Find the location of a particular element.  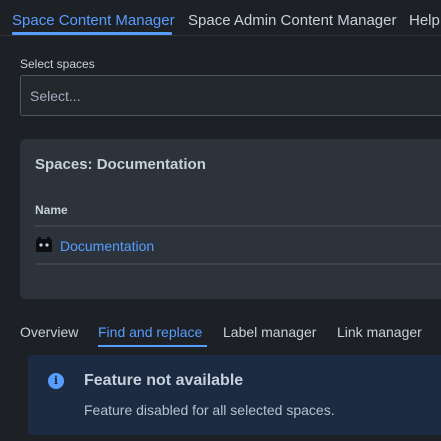

tab-find-and-replace: Find and replace is located at coordinates (150, 332).